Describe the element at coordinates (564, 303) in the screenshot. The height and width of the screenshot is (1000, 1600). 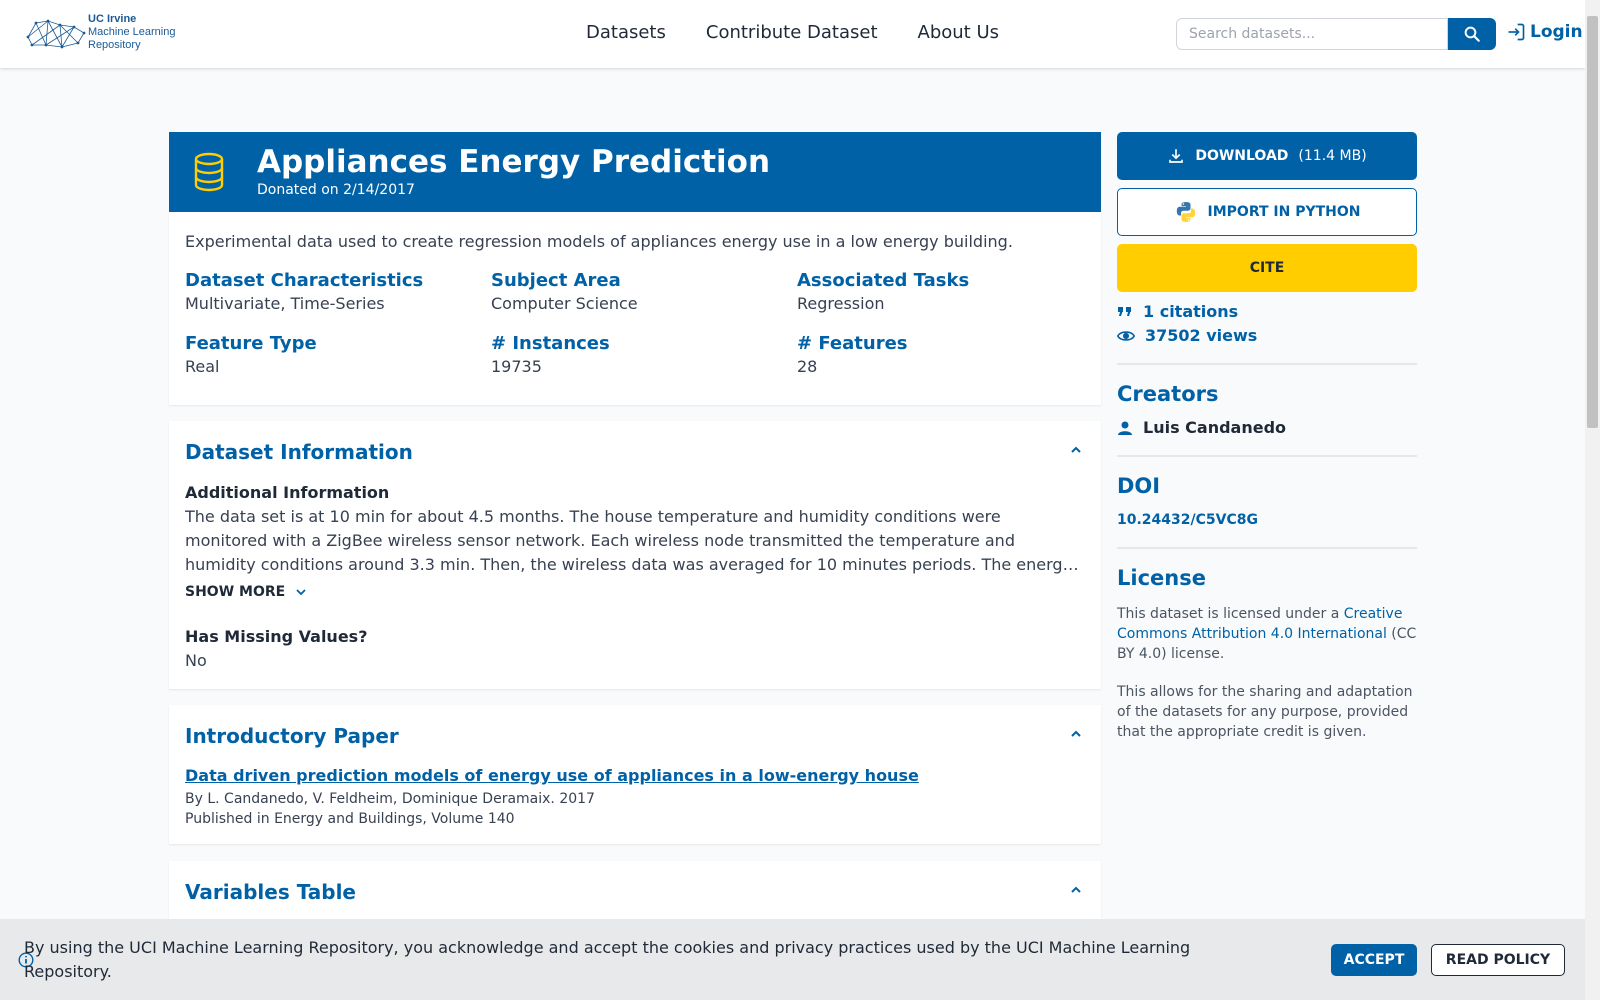
I see `characteristic-value: Computer Science` at that location.